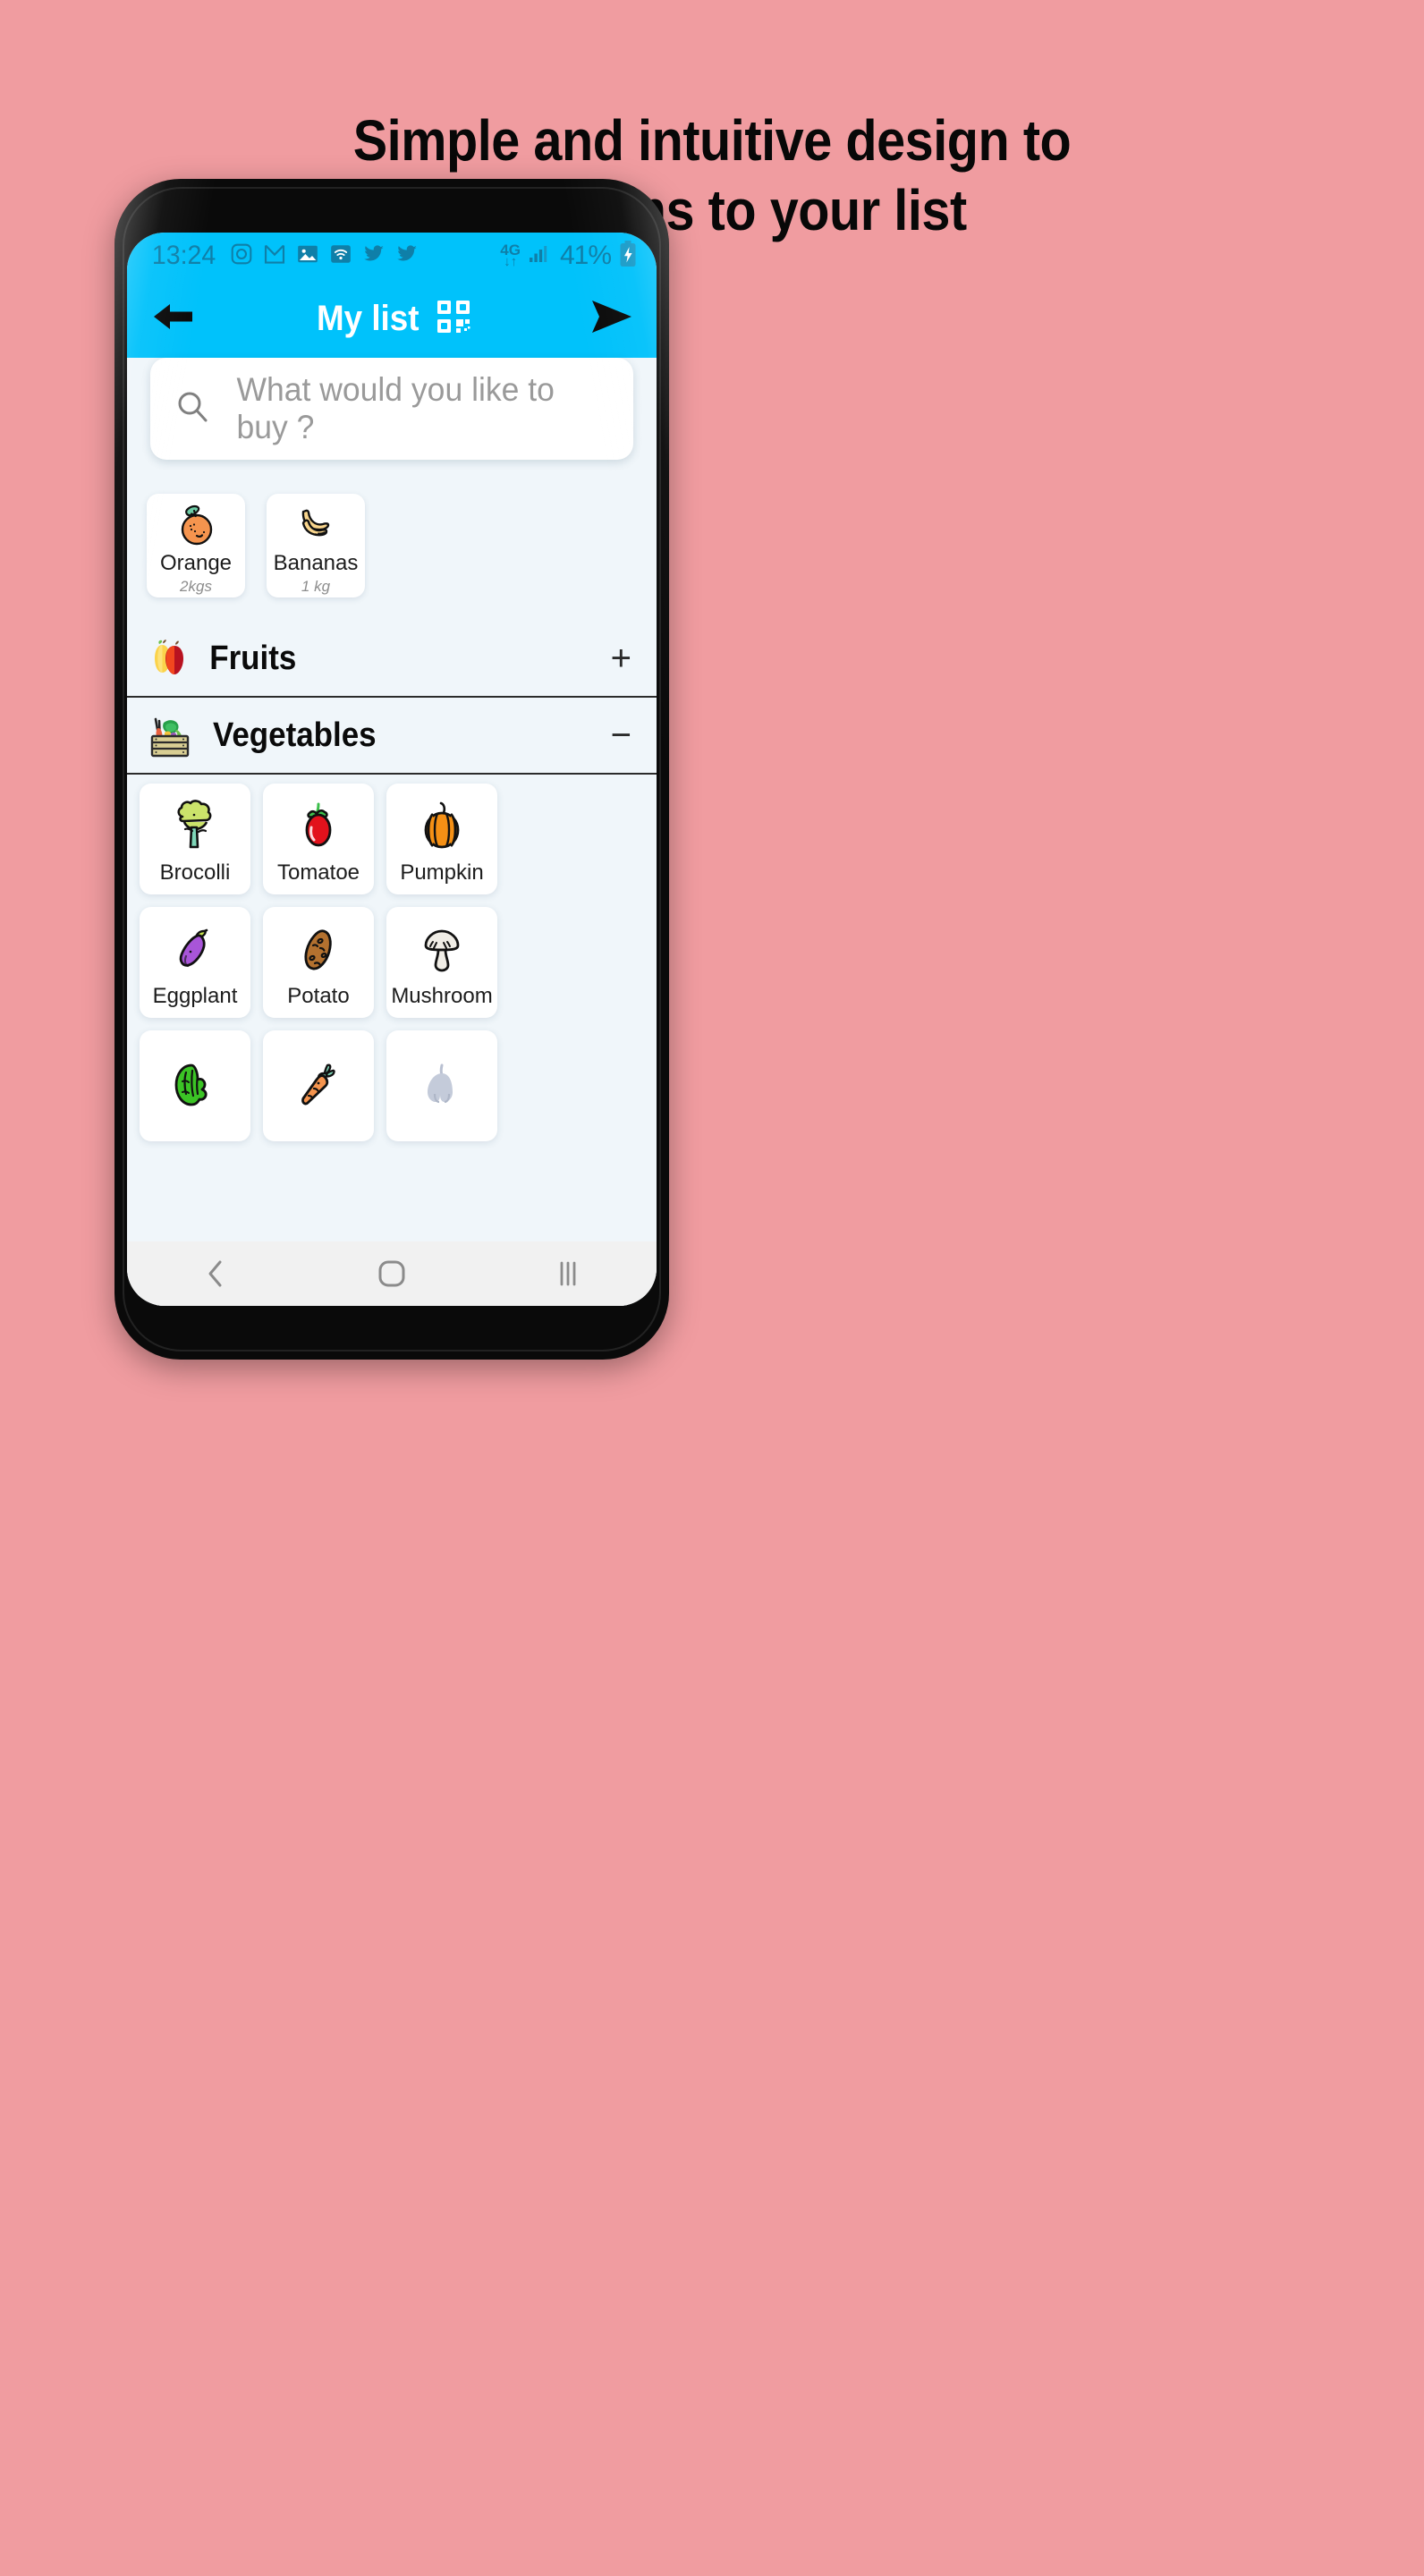 This screenshot has width=1424, height=2576. I want to click on selected-items-row: Orange 2kgs Bananas 1 kg, so click(392, 535).